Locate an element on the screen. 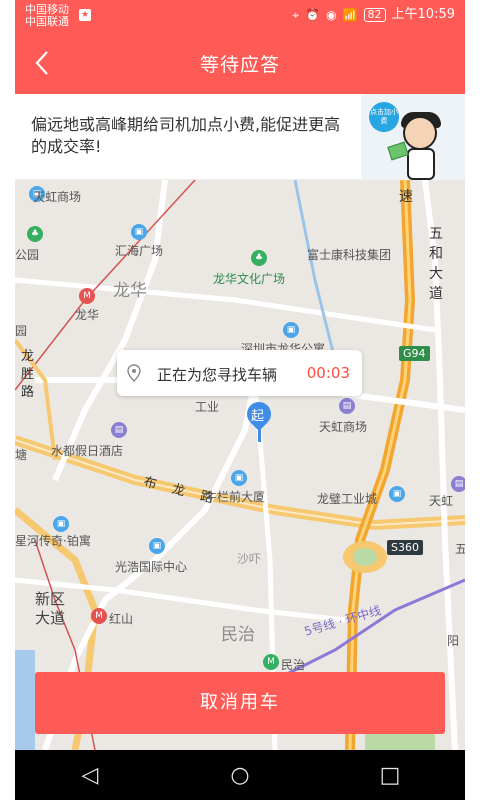 The height and width of the screenshot is (800, 480). clock: 上午10:59 is located at coordinates (423, 14).